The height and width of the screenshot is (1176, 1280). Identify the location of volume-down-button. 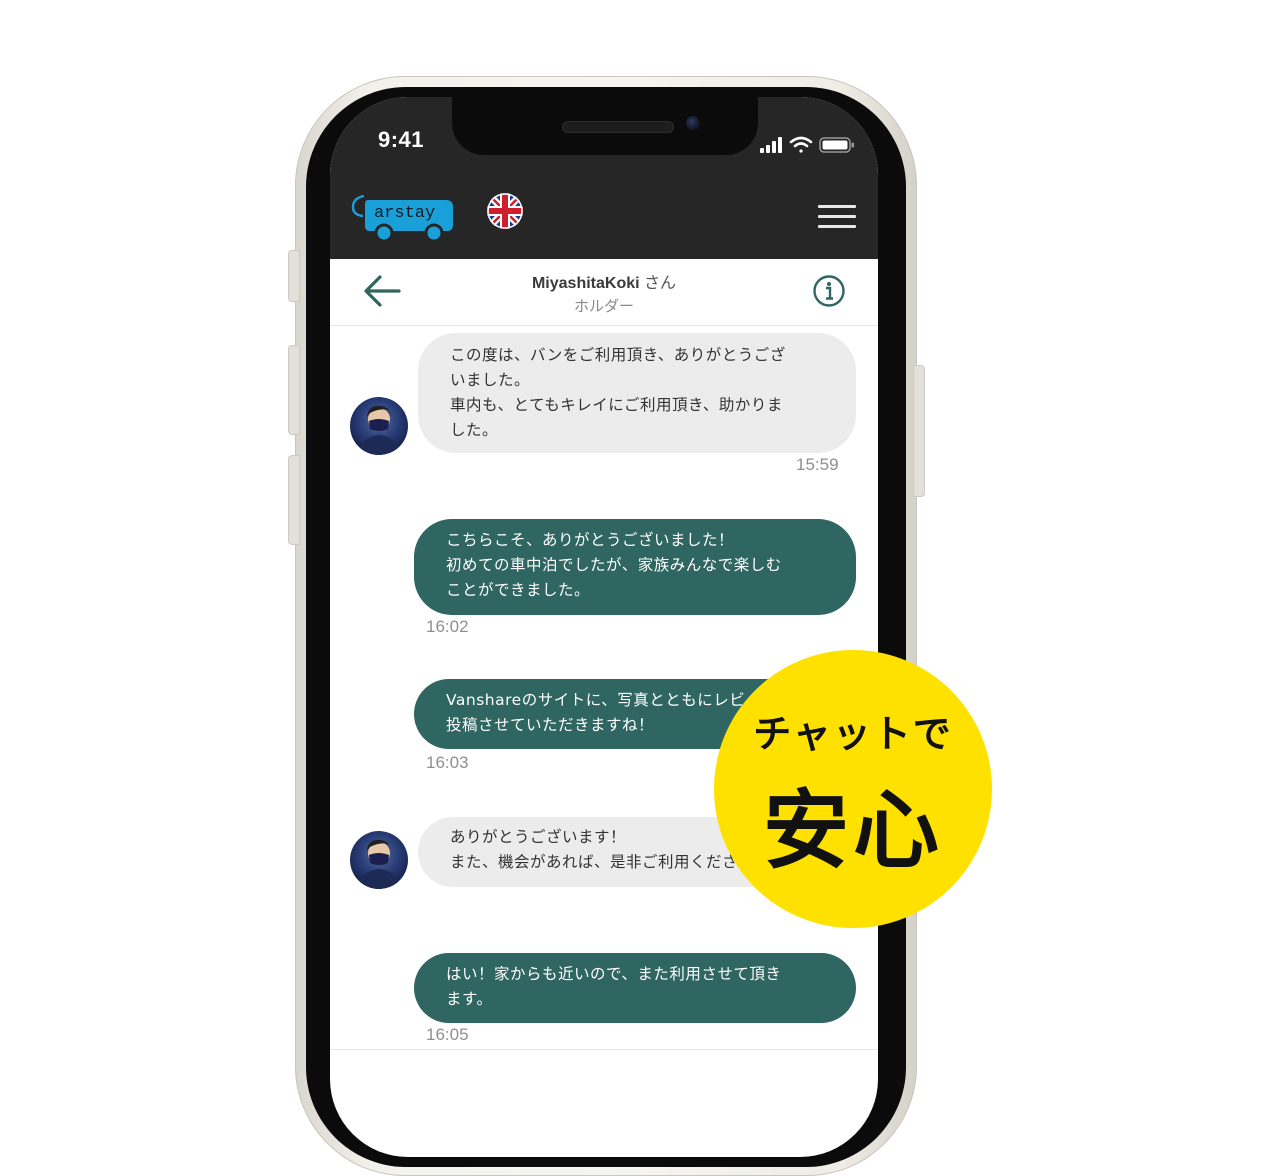
(294, 500).